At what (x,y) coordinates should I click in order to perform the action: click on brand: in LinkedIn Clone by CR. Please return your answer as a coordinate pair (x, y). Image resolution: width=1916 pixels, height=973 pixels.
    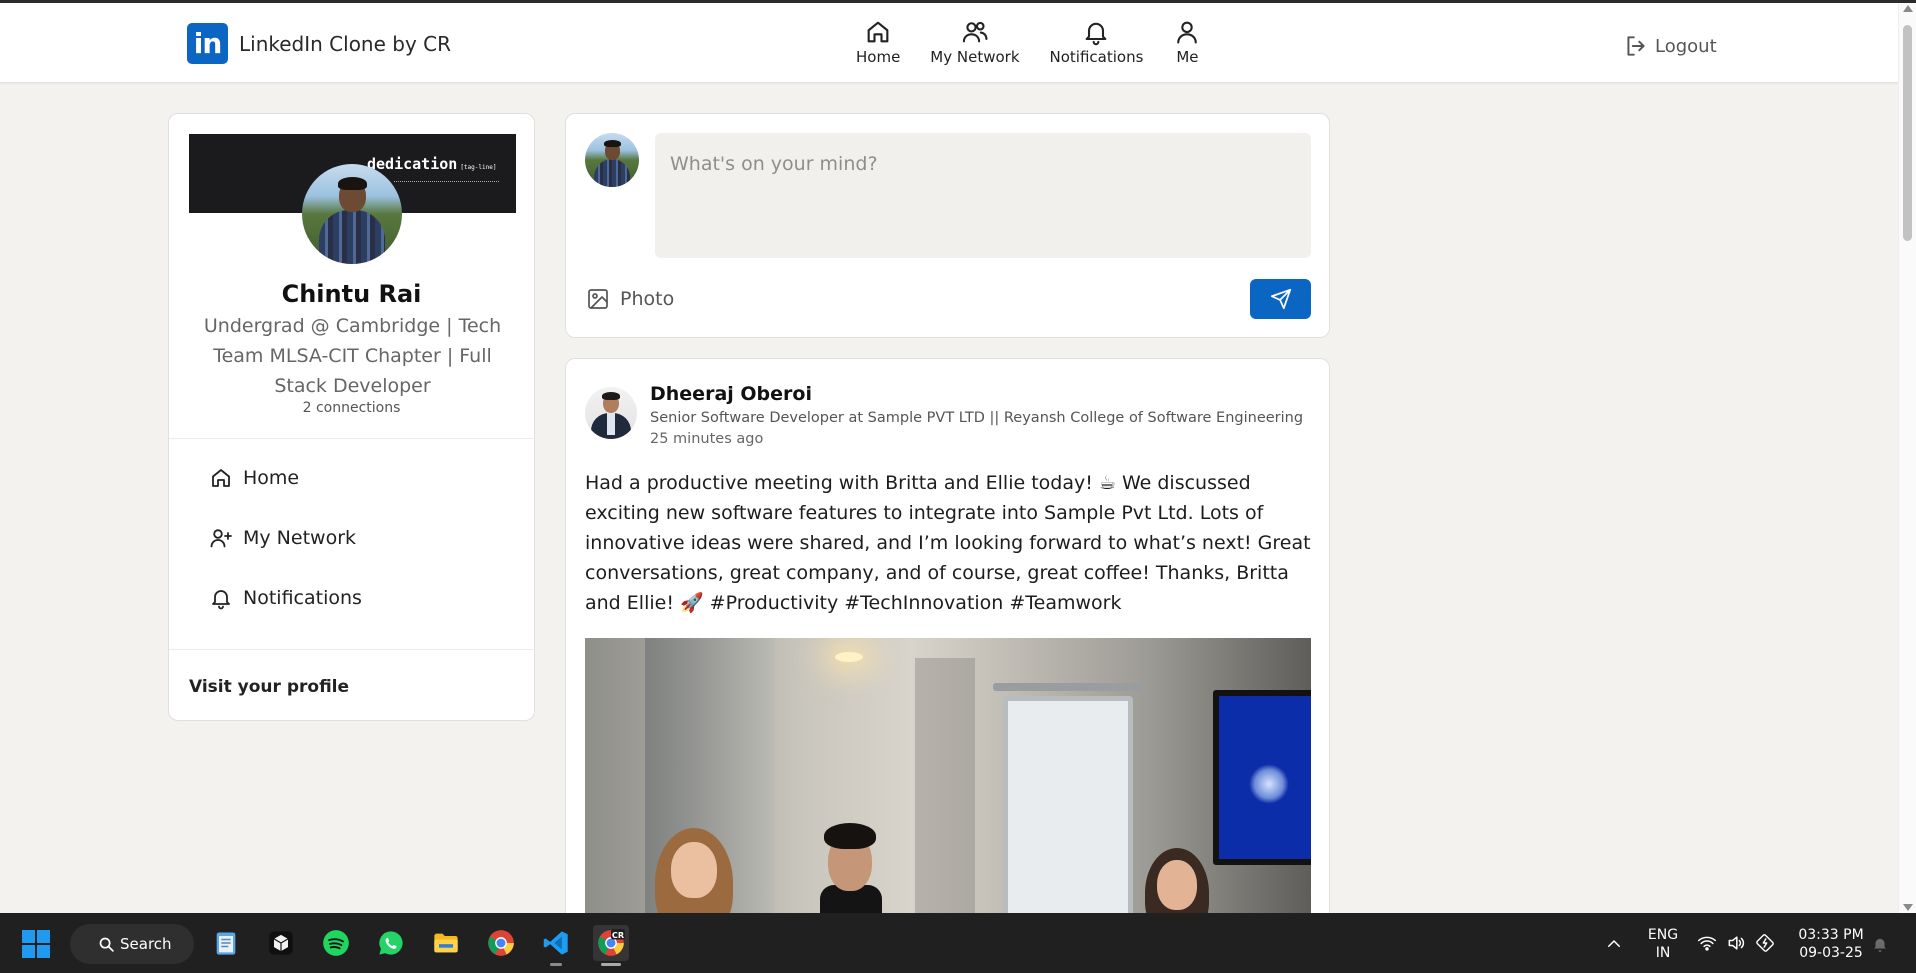
    Looking at the image, I should click on (319, 43).